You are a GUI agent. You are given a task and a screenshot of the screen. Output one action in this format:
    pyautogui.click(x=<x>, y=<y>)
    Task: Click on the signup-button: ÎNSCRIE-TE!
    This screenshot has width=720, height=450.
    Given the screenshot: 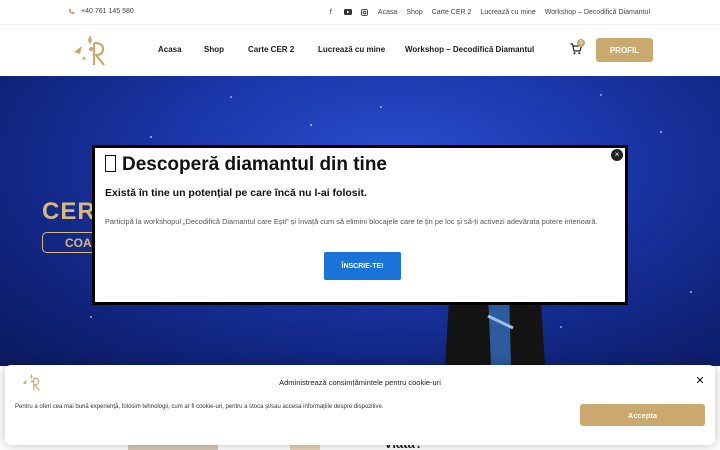 What is the action you would take?
    pyautogui.click(x=362, y=266)
    